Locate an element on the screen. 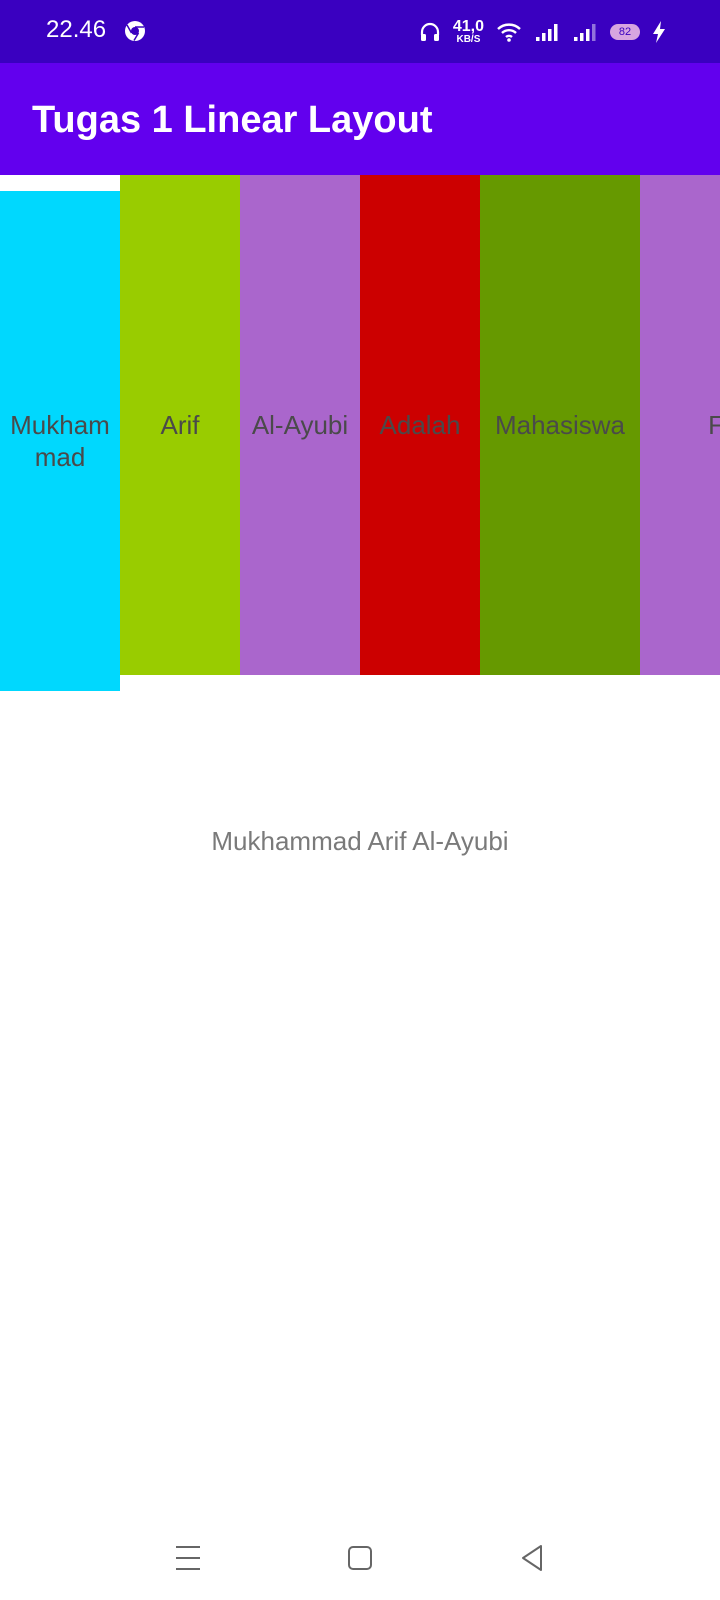  wifi-icon is located at coordinates (509, 32).